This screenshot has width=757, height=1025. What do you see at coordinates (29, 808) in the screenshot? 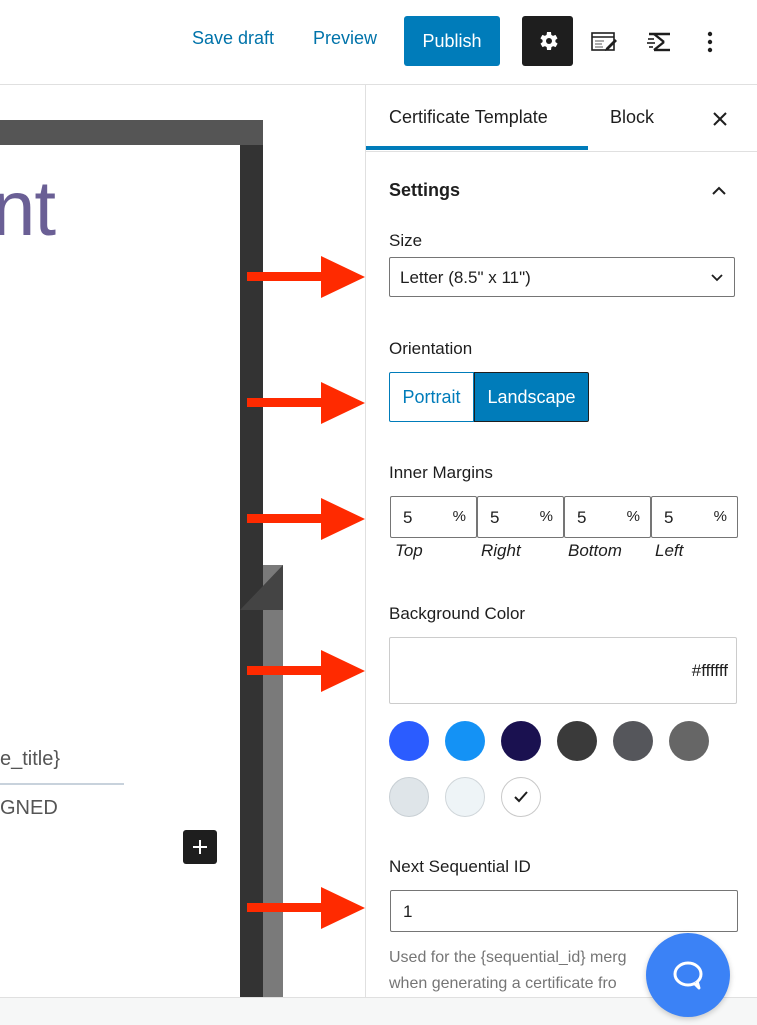
I see `certificate-signed-label: GNED` at bounding box center [29, 808].